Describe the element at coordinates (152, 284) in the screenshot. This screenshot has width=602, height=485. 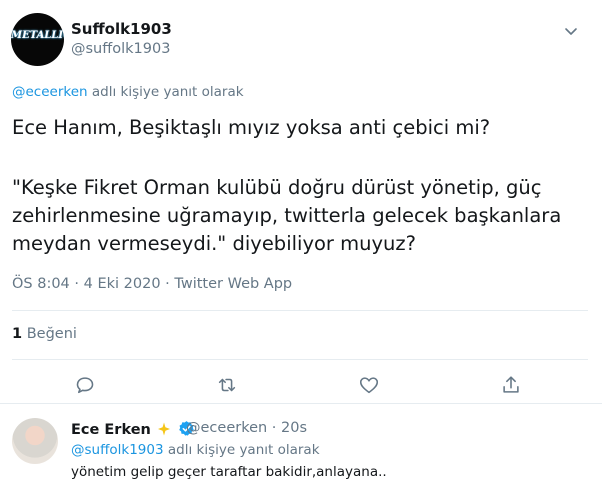
I see `tweet-timestamp: ÖS 8:04 · 4 Eki 2020 · Twitter Web App` at that location.